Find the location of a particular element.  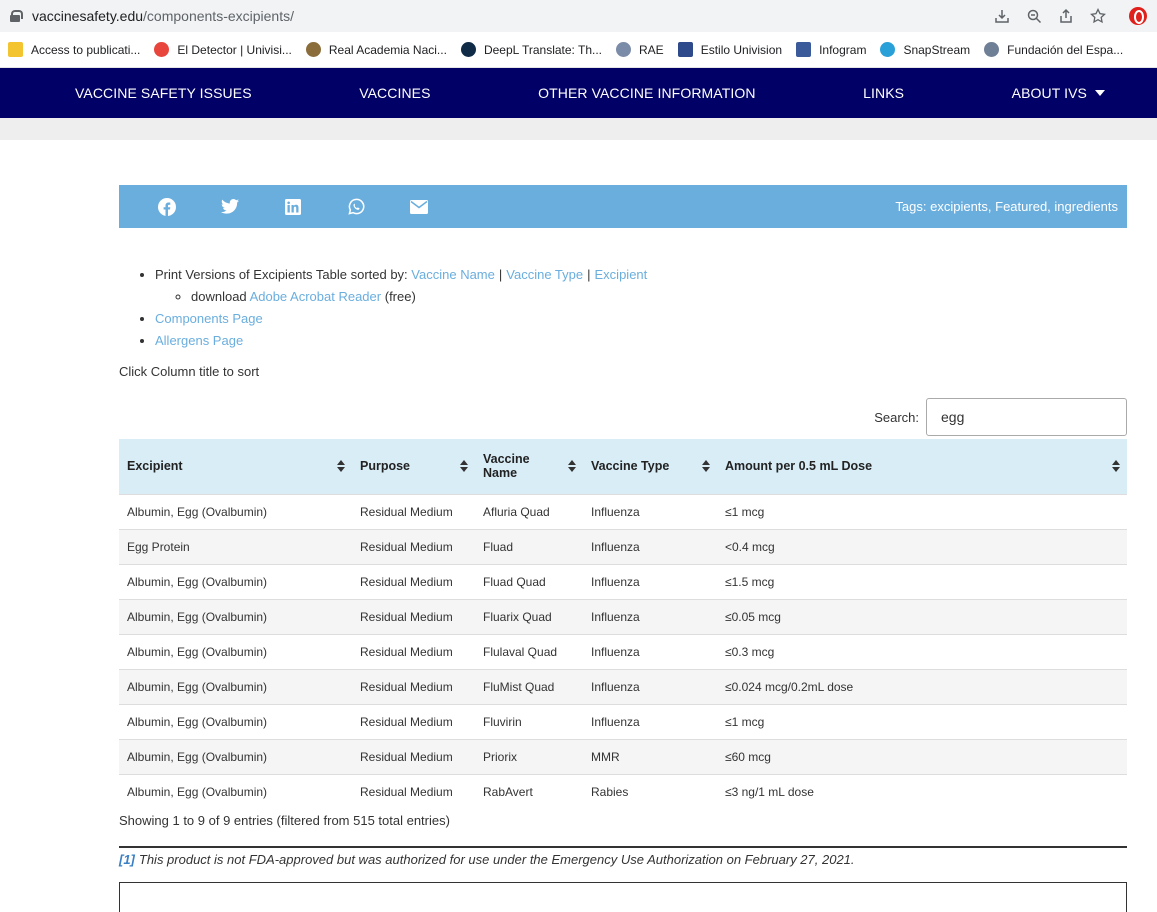

opera-extension-icon is located at coordinates (1138, 16).